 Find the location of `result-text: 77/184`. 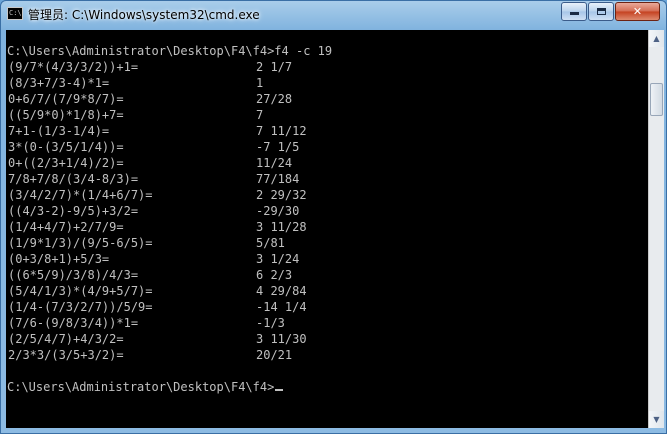

result-text: 77/184 is located at coordinates (278, 179).